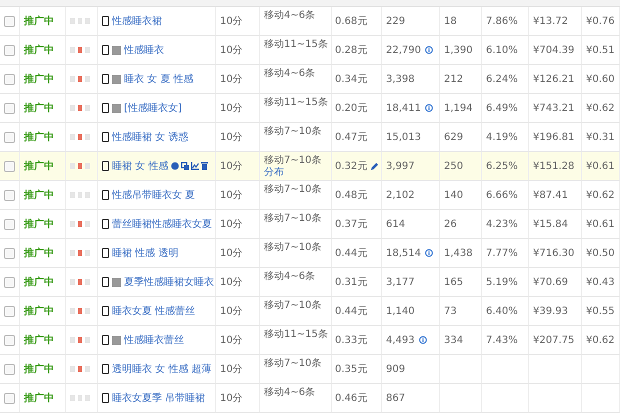  Describe the element at coordinates (144, 50) in the screenshot. I see `keyword-link: 性感睡衣` at that location.